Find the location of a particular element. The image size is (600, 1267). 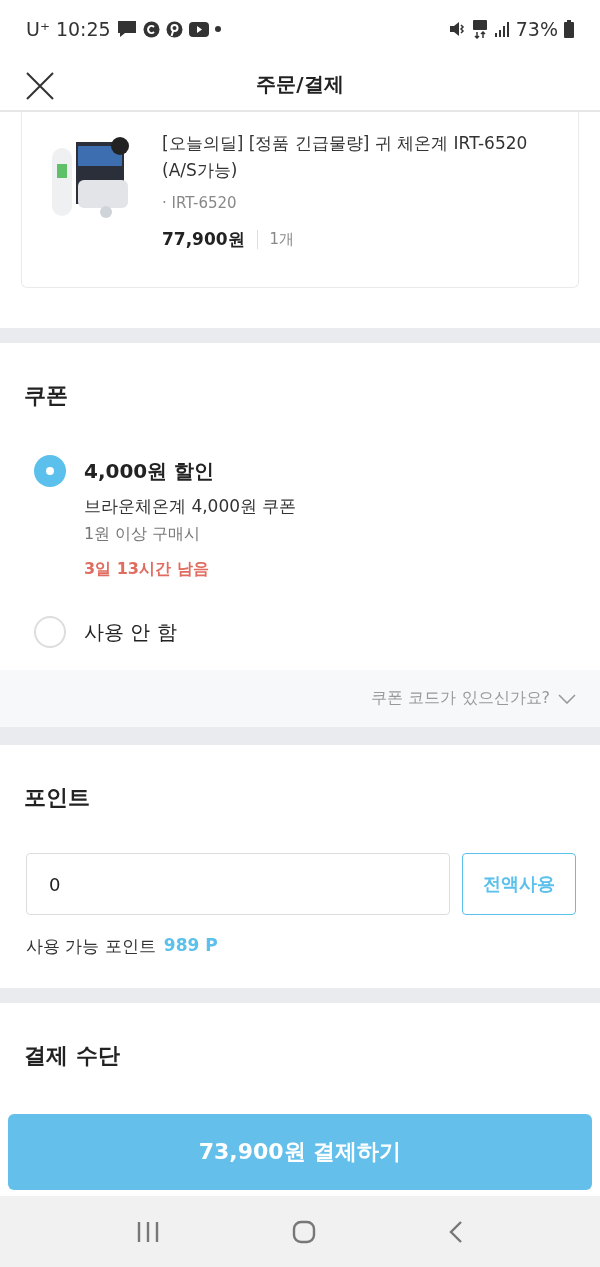

product-price: 77,900원 is located at coordinates (203, 239).